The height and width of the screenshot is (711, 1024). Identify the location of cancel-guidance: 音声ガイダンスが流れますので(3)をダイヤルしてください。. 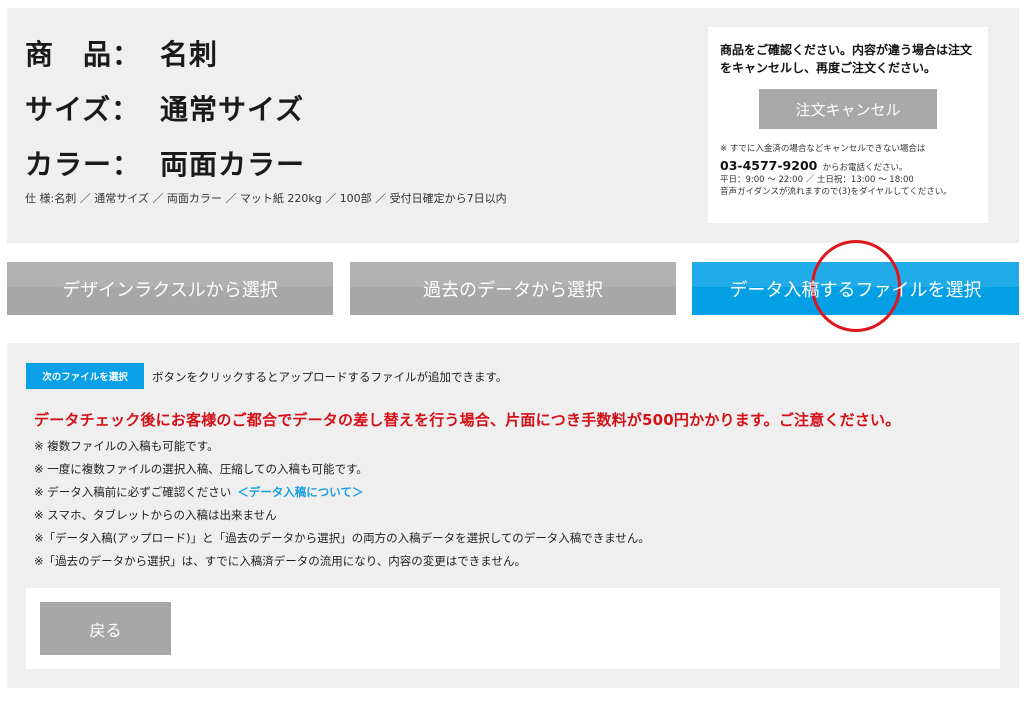
(836, 192).